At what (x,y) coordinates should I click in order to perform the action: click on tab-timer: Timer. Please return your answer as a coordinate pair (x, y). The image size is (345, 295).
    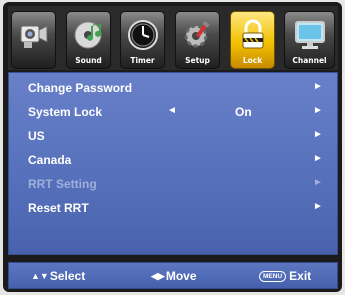
    Looking at the image, I should click on (142, 40).